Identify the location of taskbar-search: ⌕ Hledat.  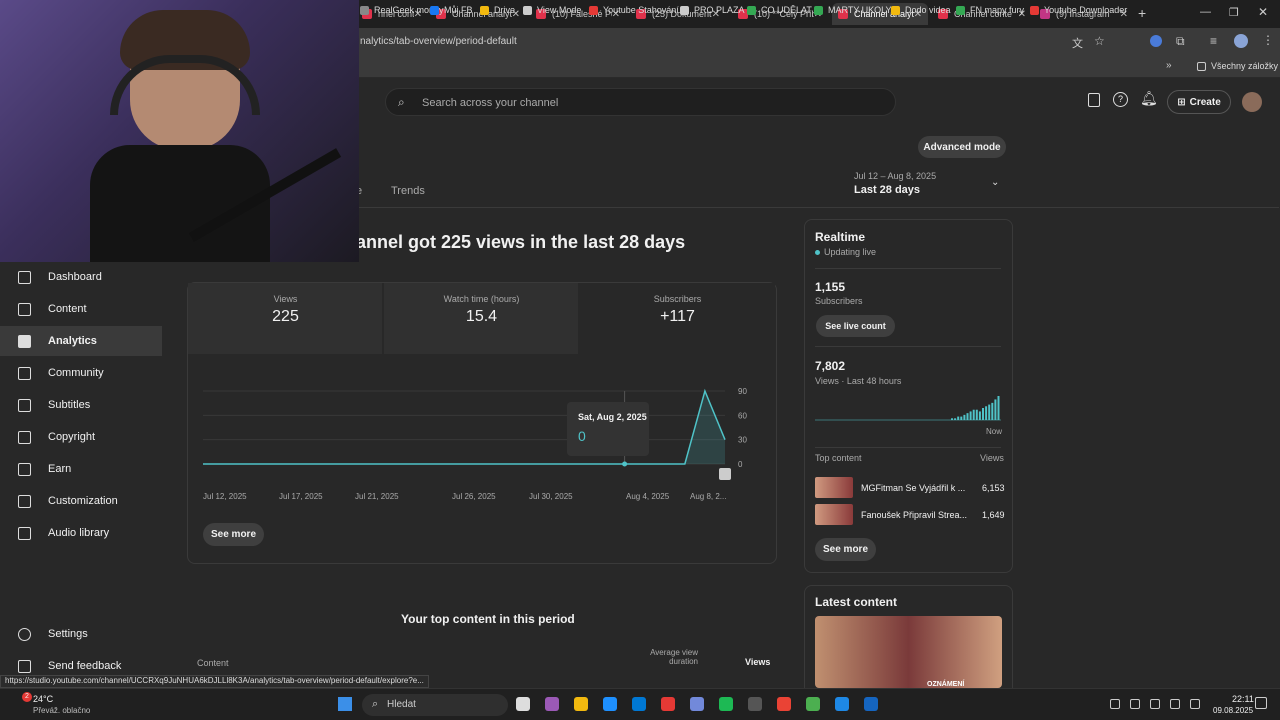
(435, 705).